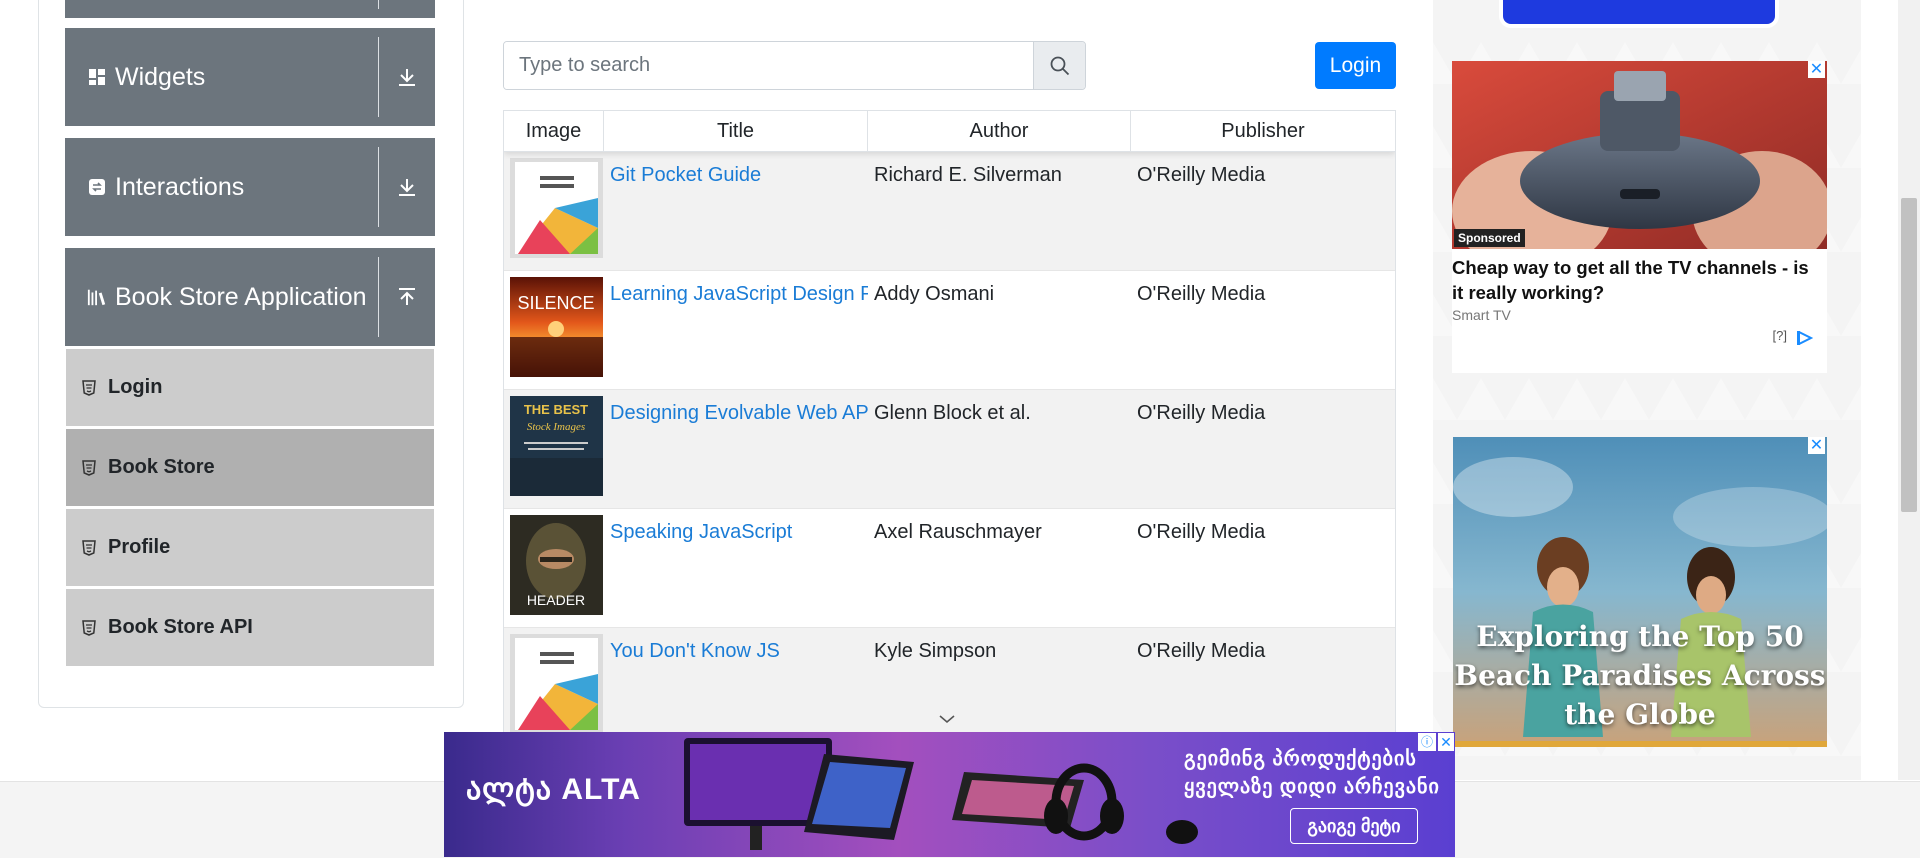 The height and width of the screenshot is (858, 1920). I want to click on sidebar-item-label: Login, so click(135, 387).